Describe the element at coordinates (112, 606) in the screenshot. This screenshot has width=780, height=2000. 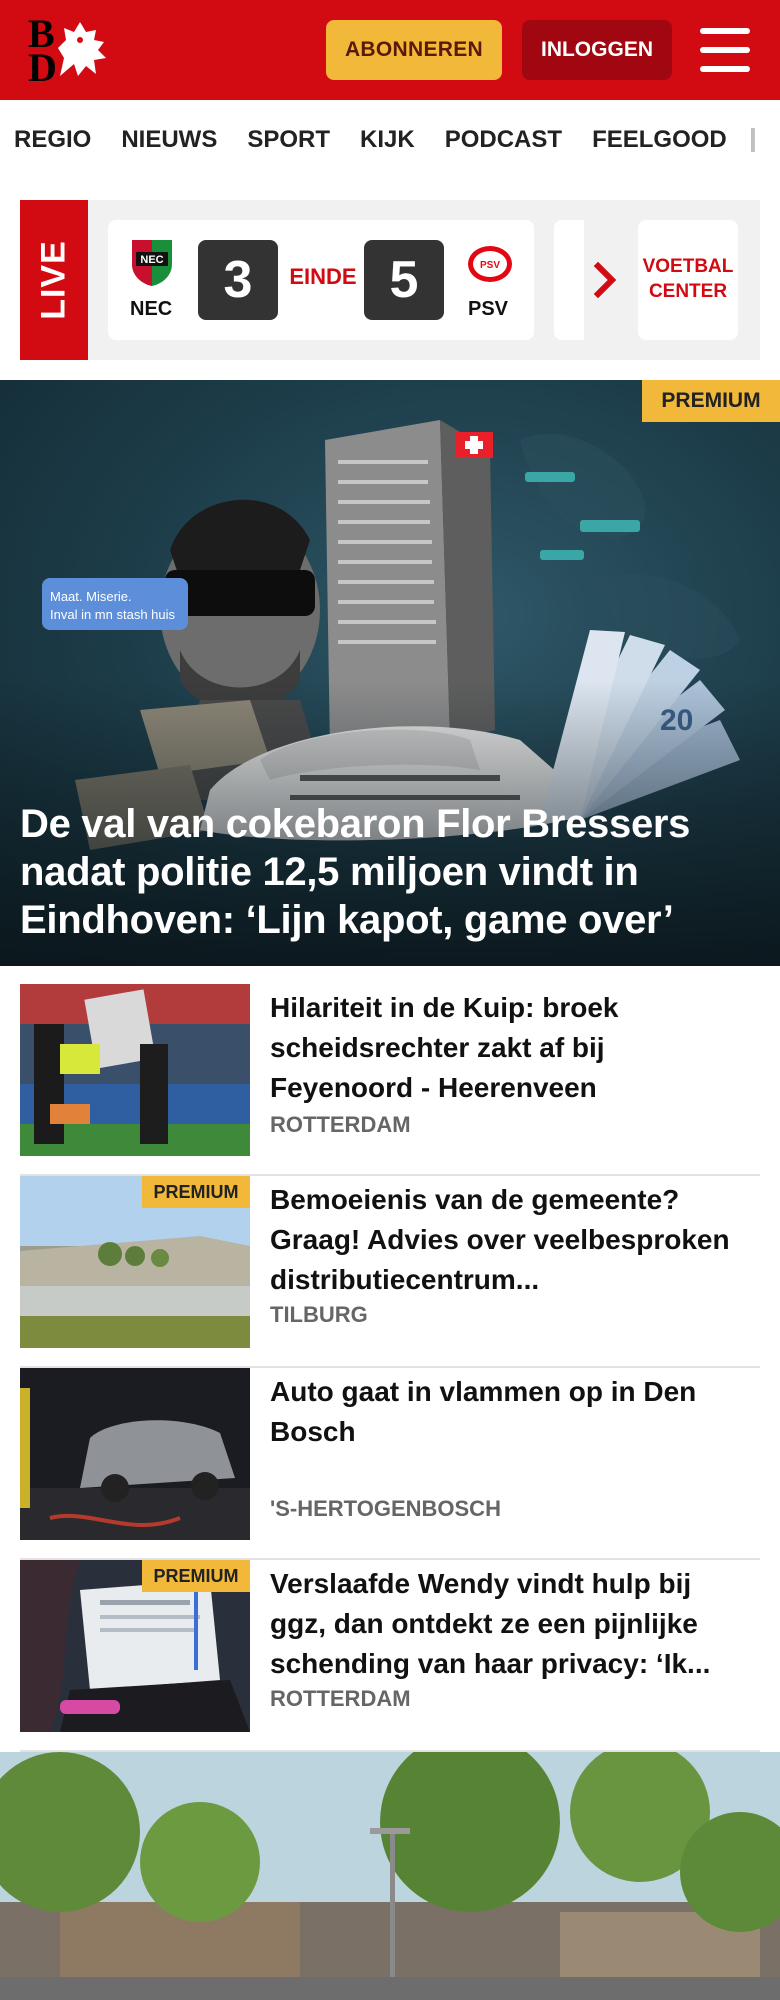
I see `chat-bubble: Maat. Miserie. Inval in mn stash huis` at that location.